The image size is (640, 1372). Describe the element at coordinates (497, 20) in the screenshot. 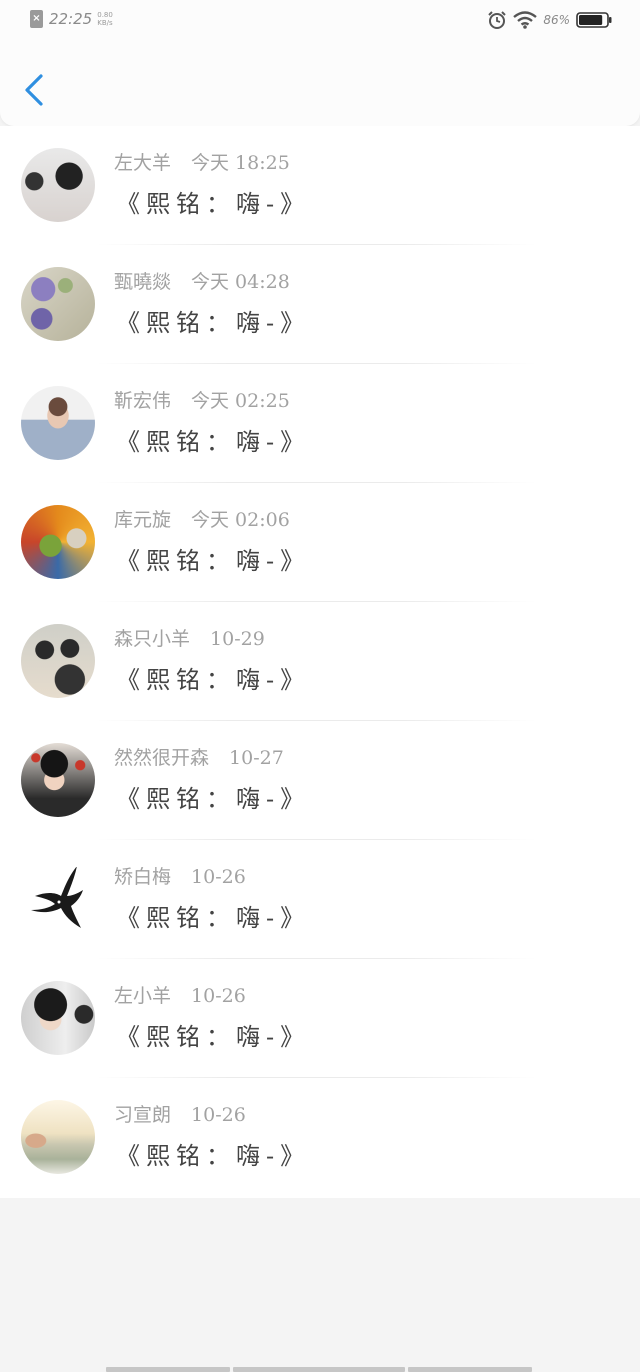

I see `alarm-icon` at that location.